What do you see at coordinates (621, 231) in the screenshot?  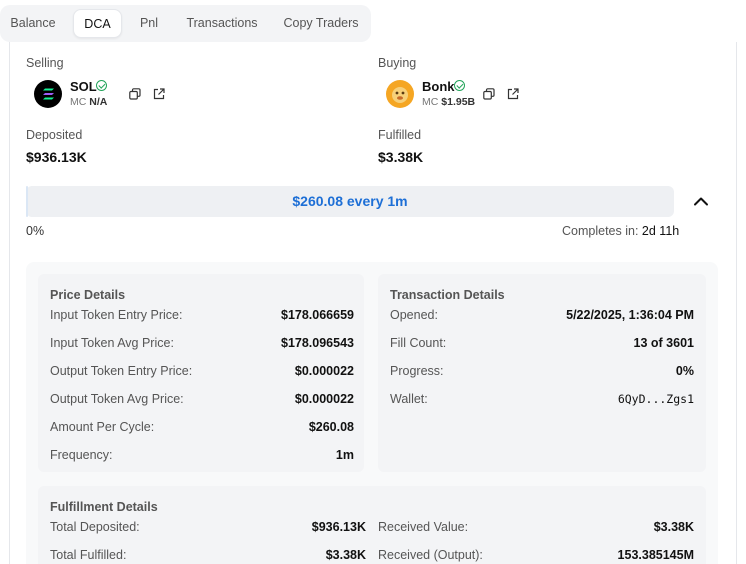 I see `completes-in: Completes in: 2d 11h` at bounding box center [621, 231].